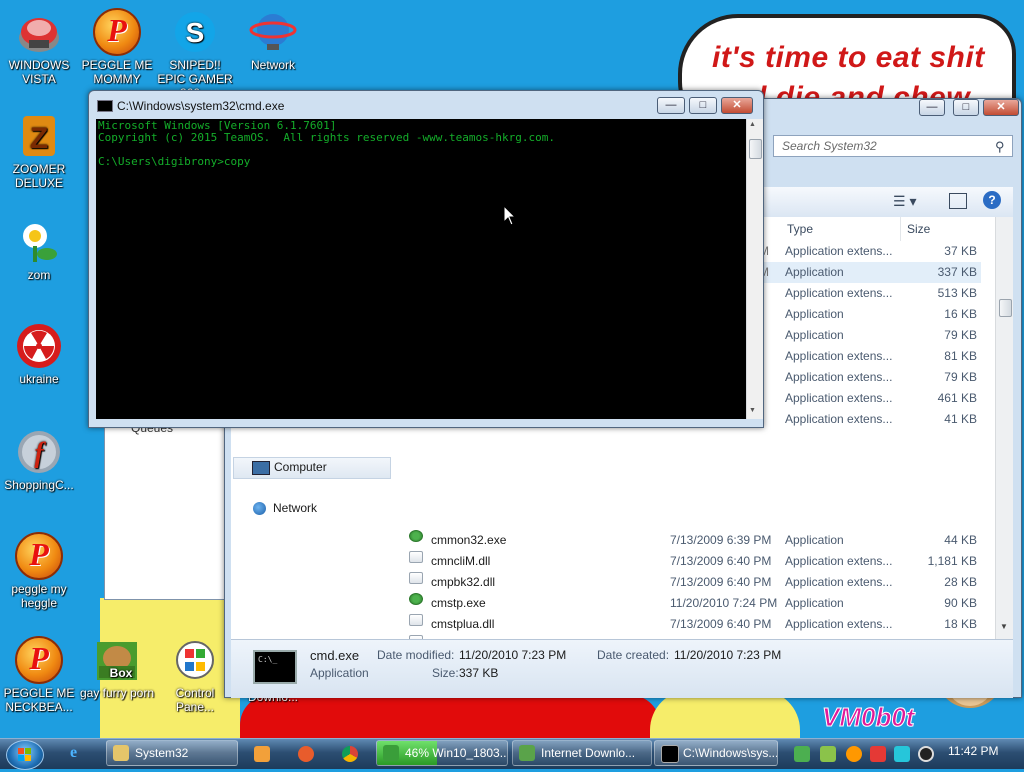 This screenshot has width=1024, height=772. What do you see at coordinates (721, 582) in the screenshot?
I see `row-date: 7/13/2009 6:40 PM` at bounding box center [721, 582].